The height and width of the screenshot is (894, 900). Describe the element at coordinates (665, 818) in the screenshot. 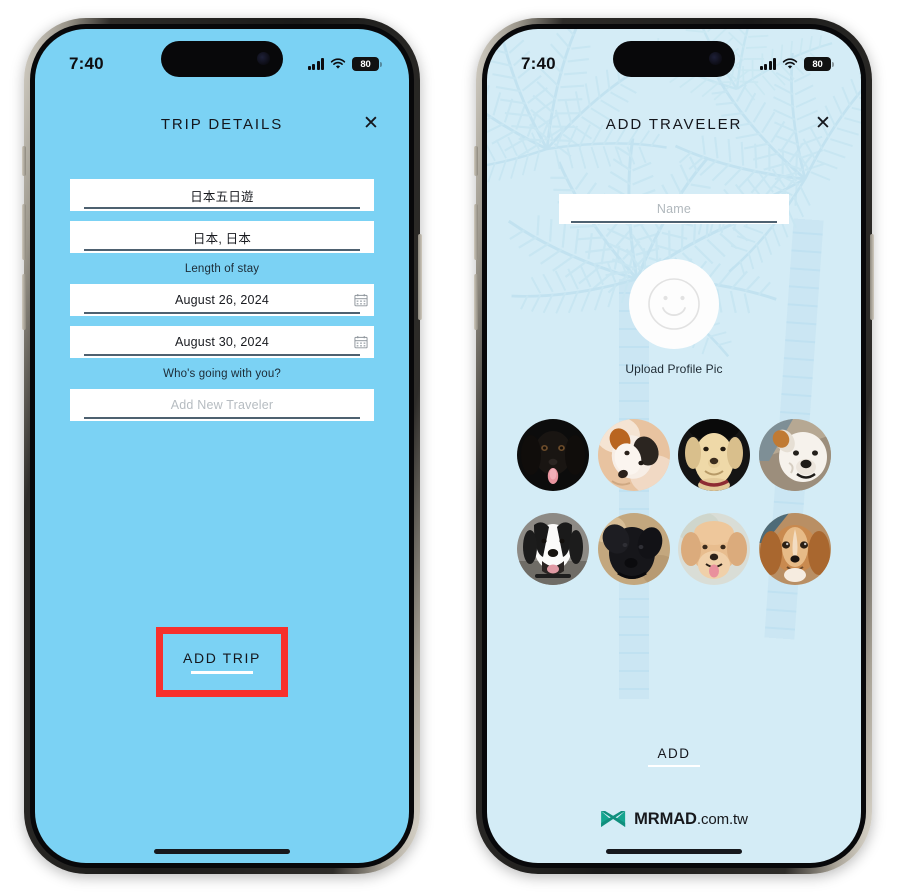

I see `watermark-brand: MRMAD` at that location.